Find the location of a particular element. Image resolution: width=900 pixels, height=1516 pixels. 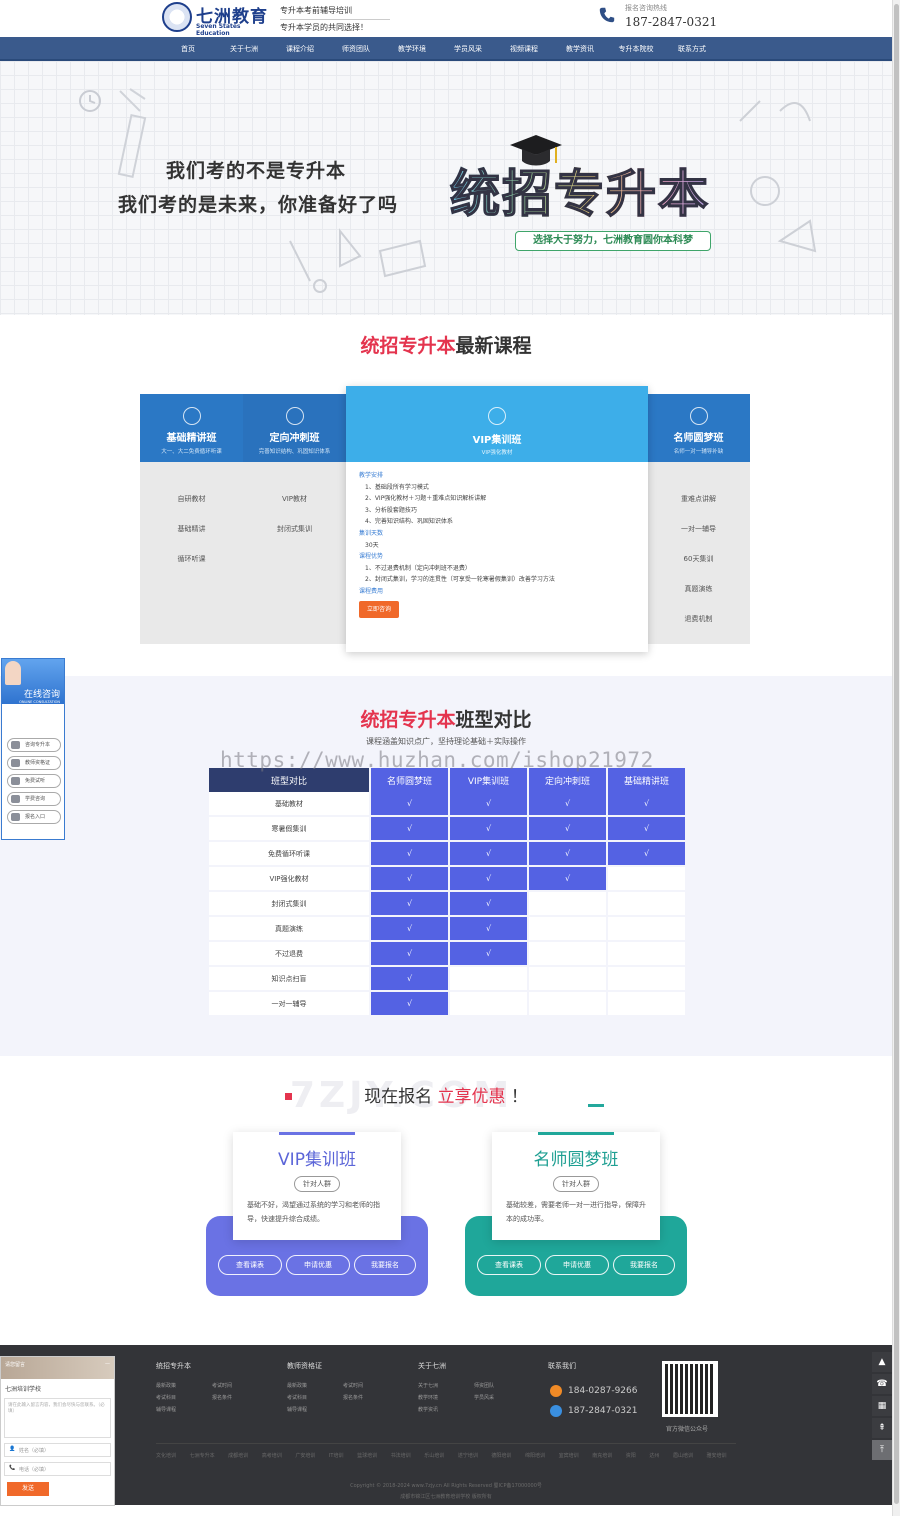

courses-title-highlight: 统招专升本 is located at coordinates (408, 346).